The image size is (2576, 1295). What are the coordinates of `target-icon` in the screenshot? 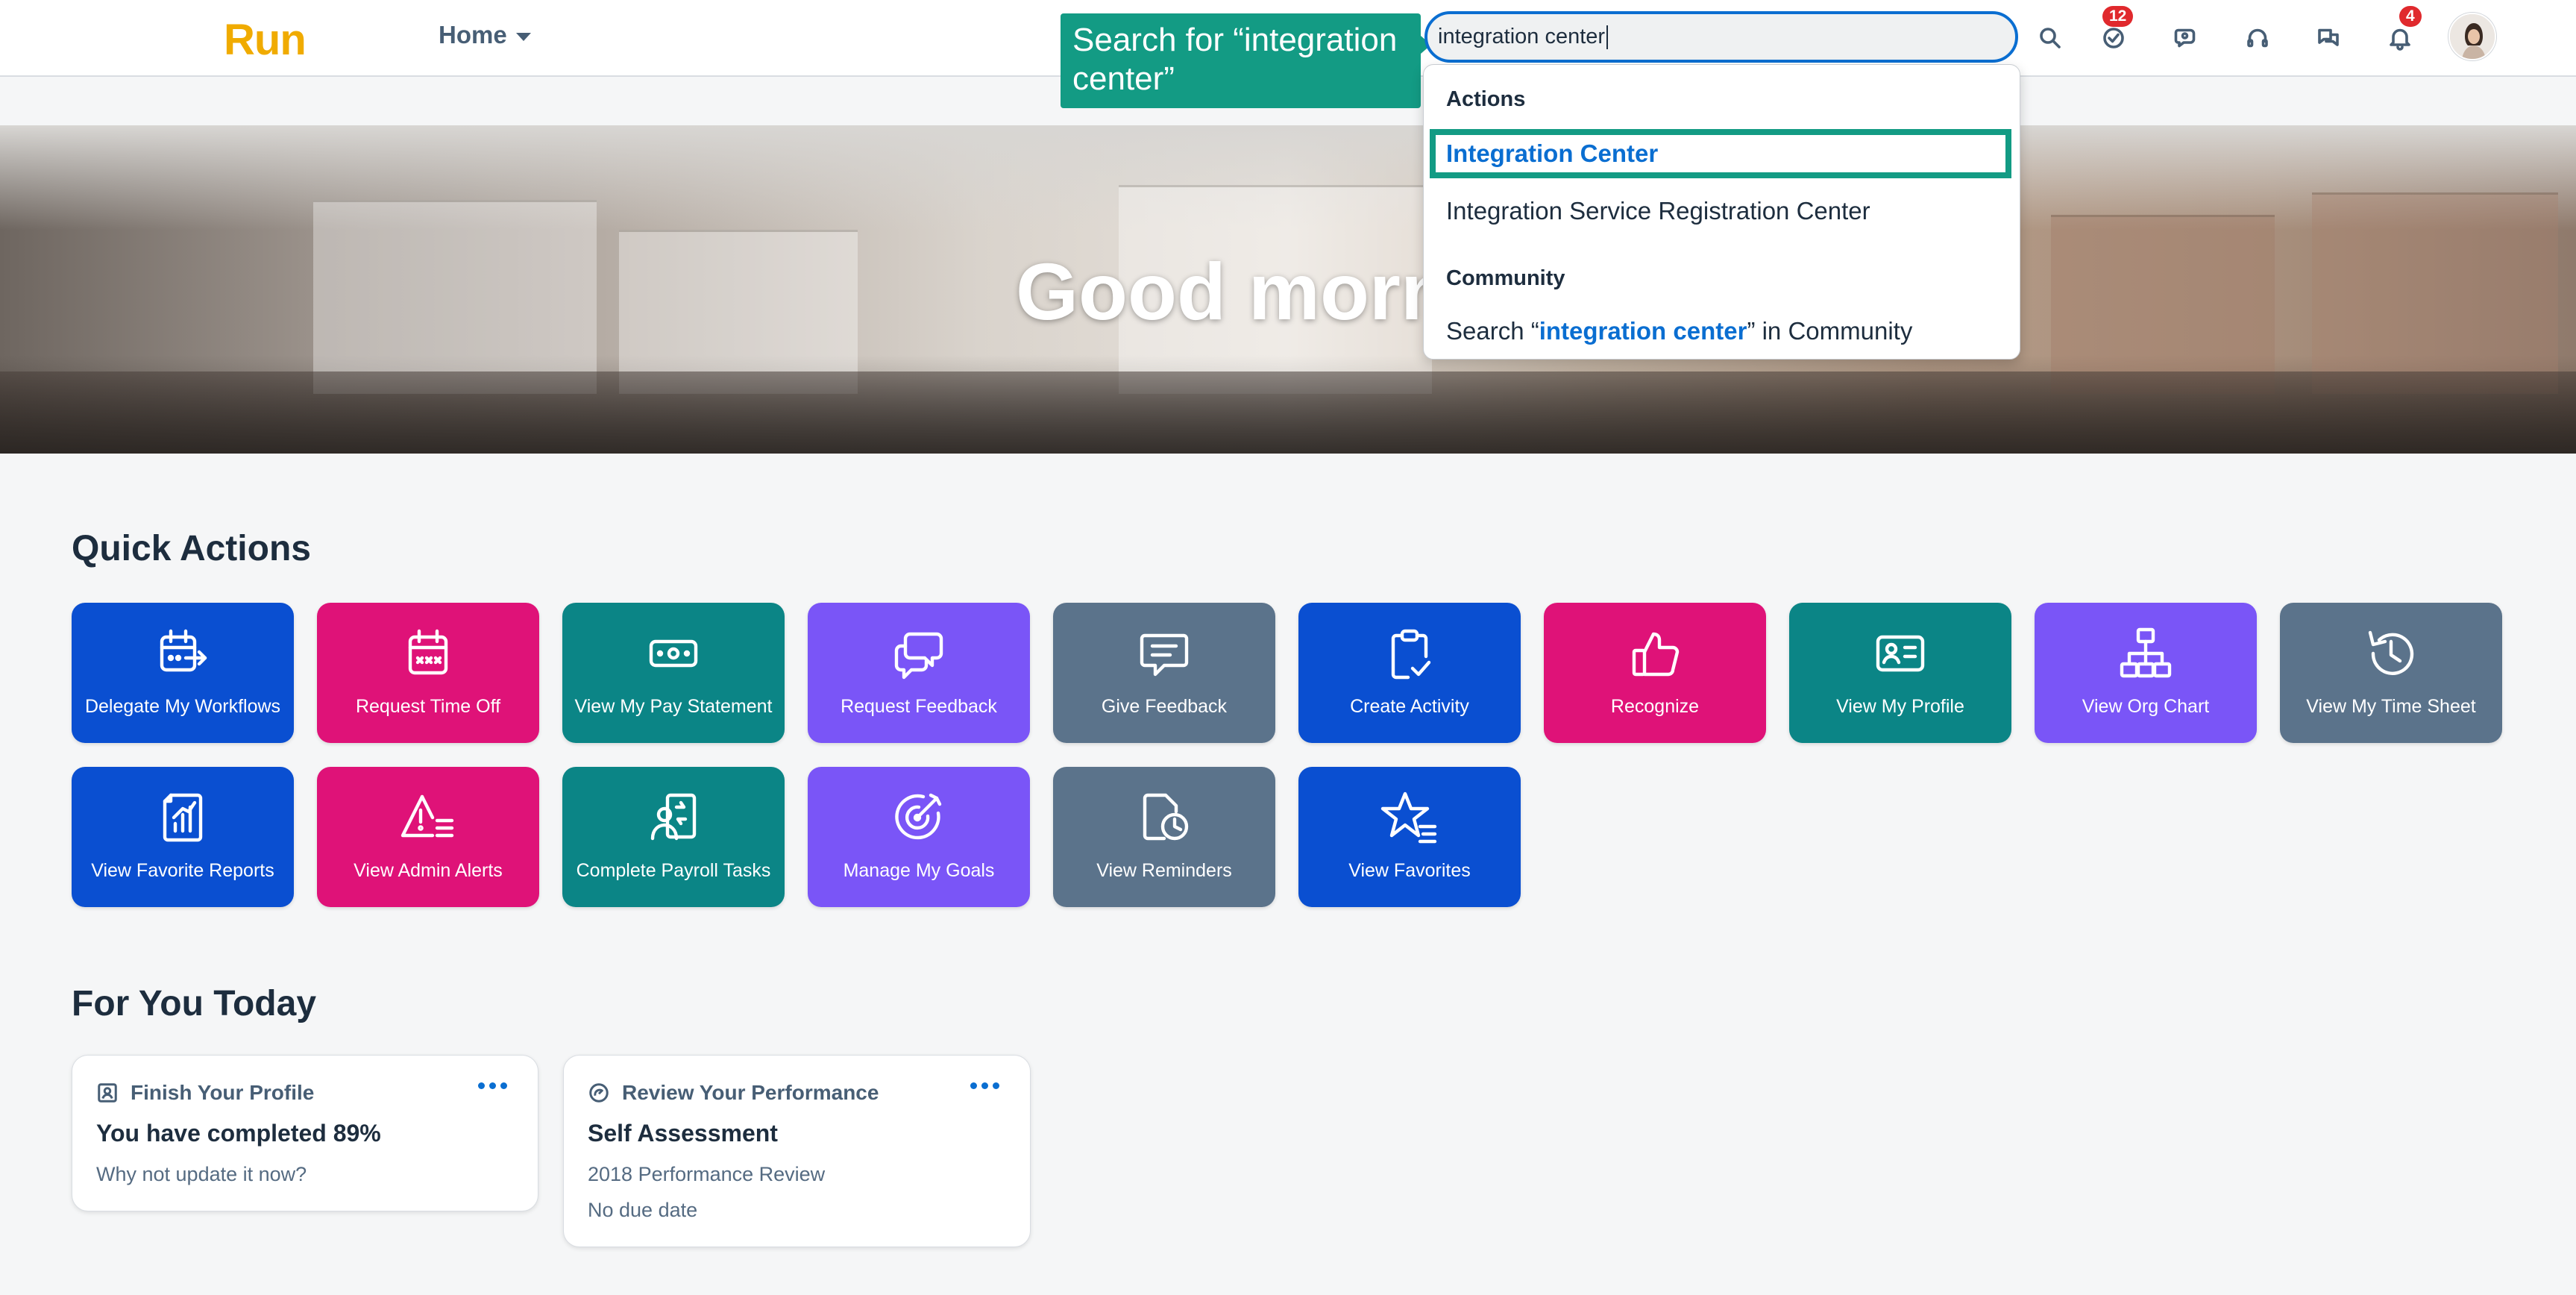 It's located at (919, 817).